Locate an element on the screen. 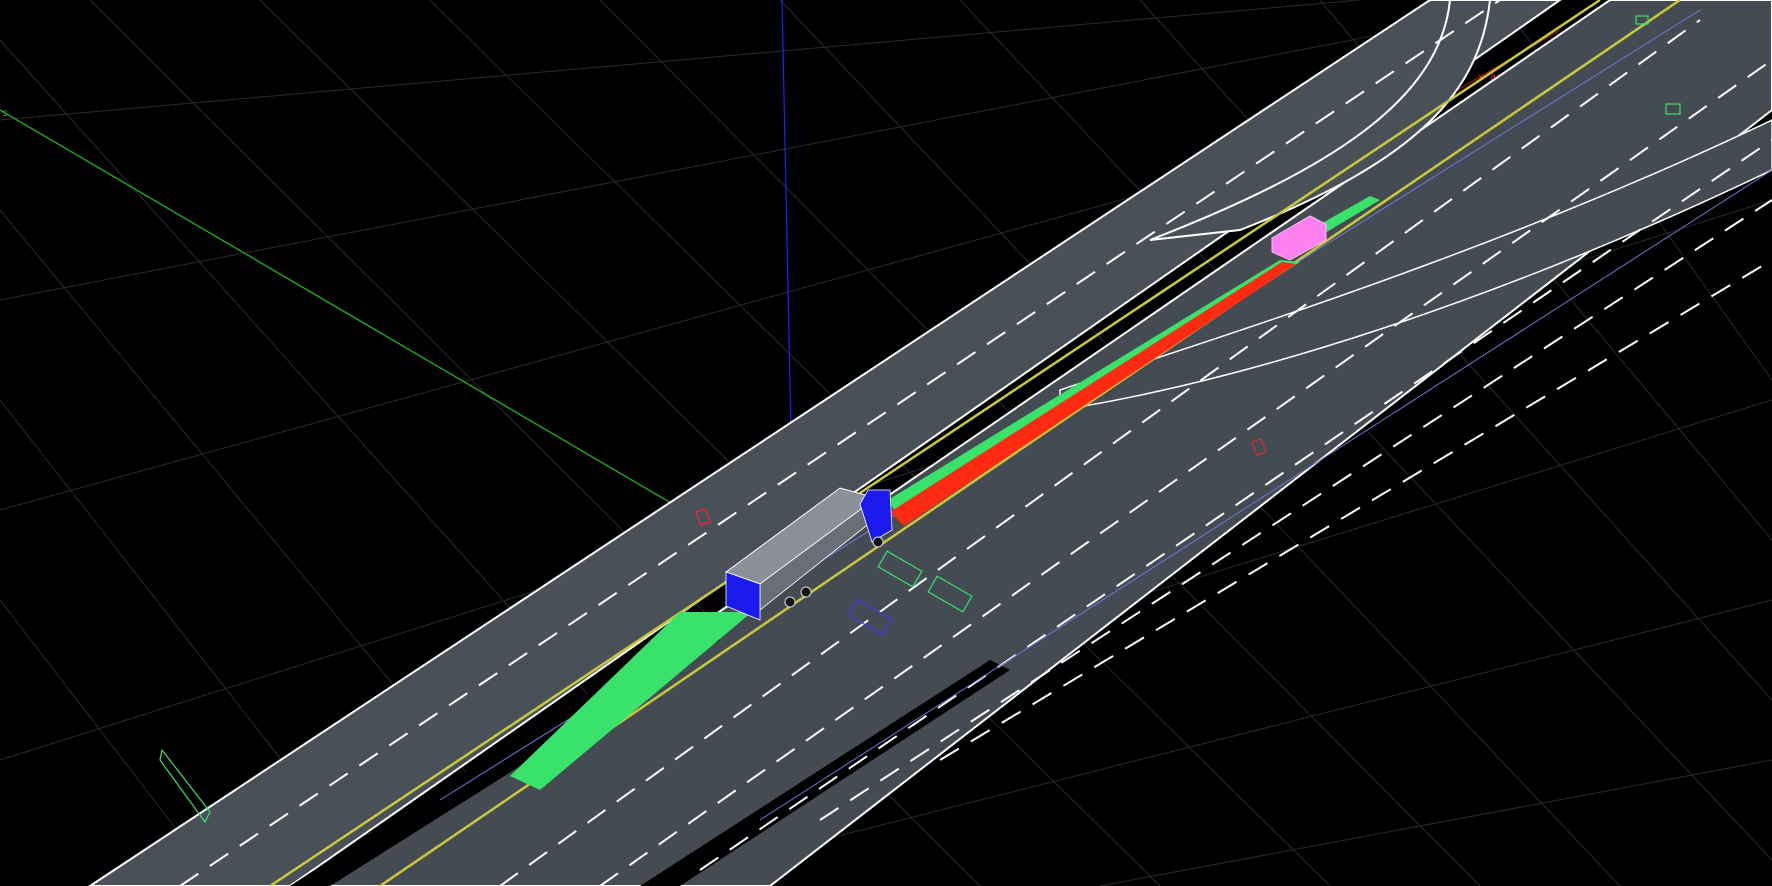 This screenshot has height=886, width=1772. axis-z-line is located at coordinates (787, 240).